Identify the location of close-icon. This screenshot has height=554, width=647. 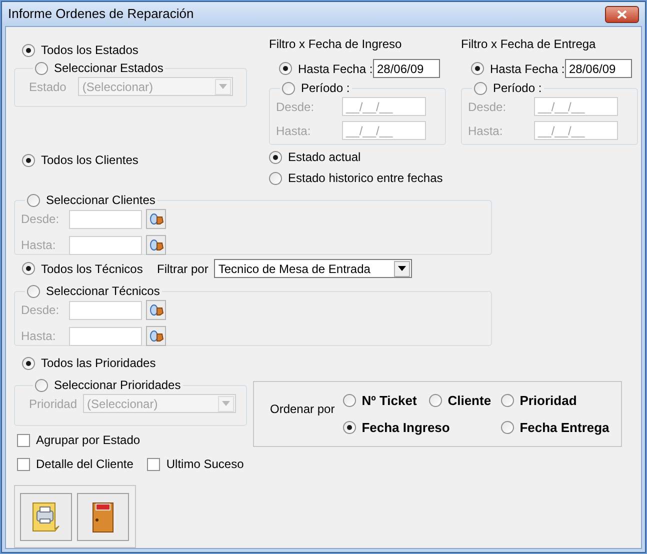
(622, 14).